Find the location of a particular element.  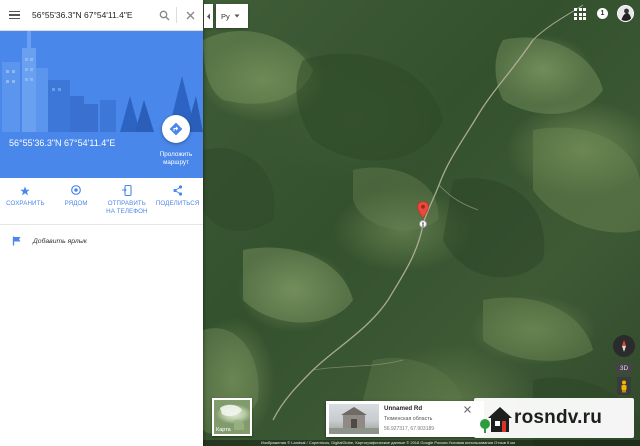

share-button: ПОДЕЛИТЬСЯ is located at coordinates (177, 201).